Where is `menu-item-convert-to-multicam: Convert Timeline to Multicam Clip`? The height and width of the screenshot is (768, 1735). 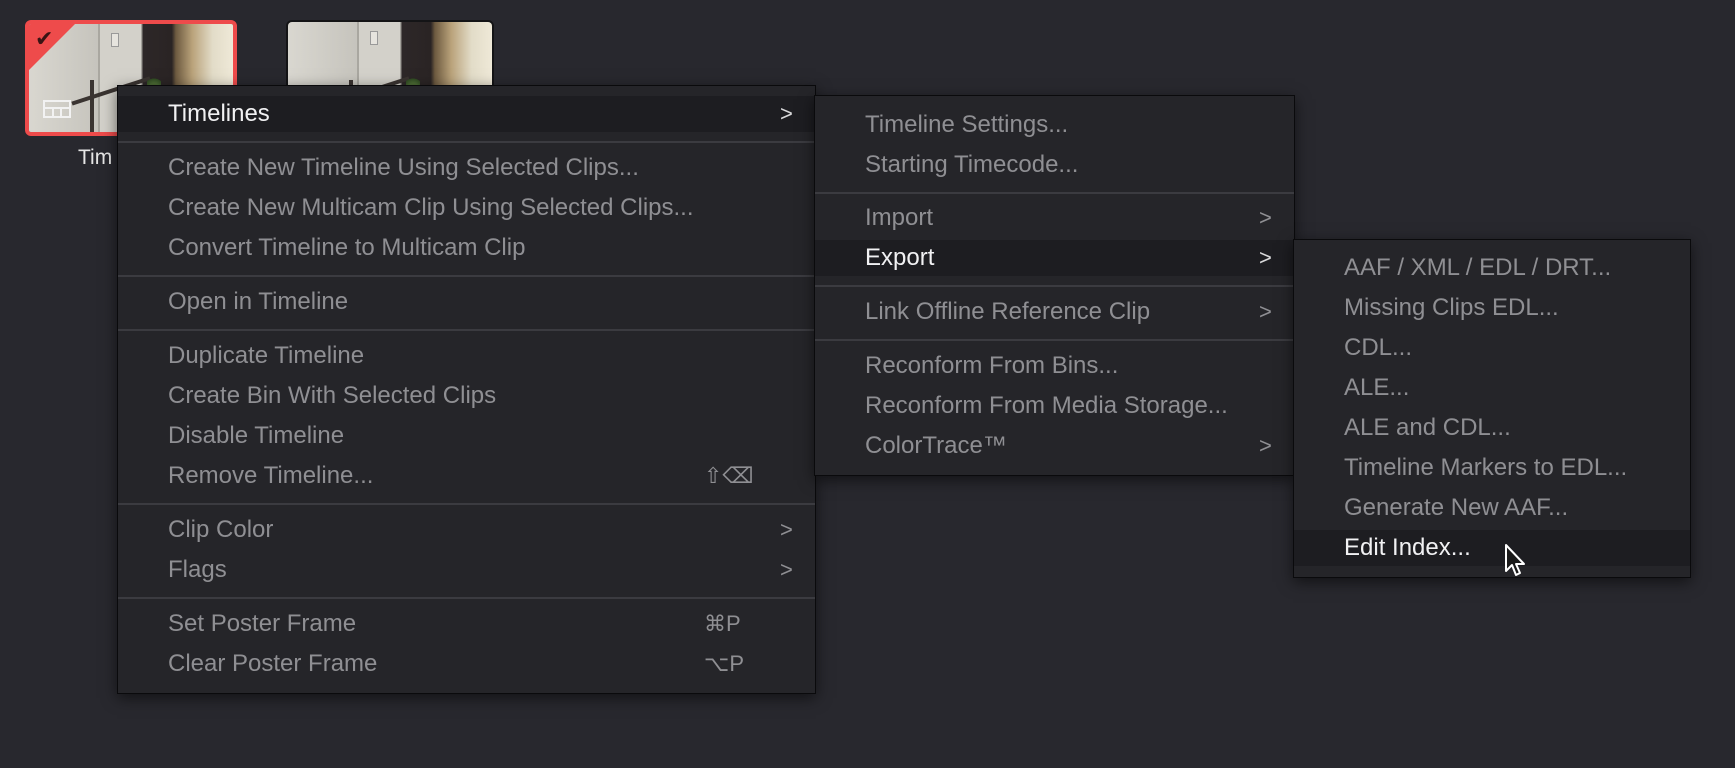
menu-item-convert-to-multicam: Convert Timeline to Multicam Clip is located at coordinates (466, 248).